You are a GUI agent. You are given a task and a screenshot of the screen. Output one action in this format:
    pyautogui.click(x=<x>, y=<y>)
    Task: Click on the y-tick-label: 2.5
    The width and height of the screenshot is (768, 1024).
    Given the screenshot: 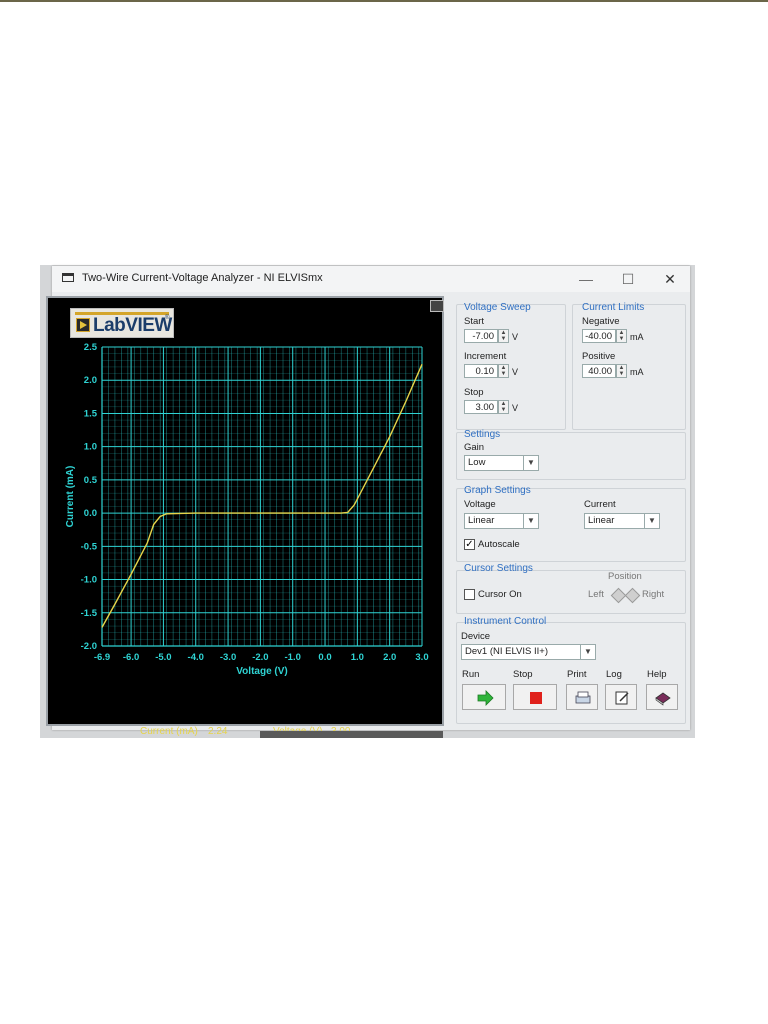 What is the action you would take?
    pyautogui.click(x=91, y=347)
    